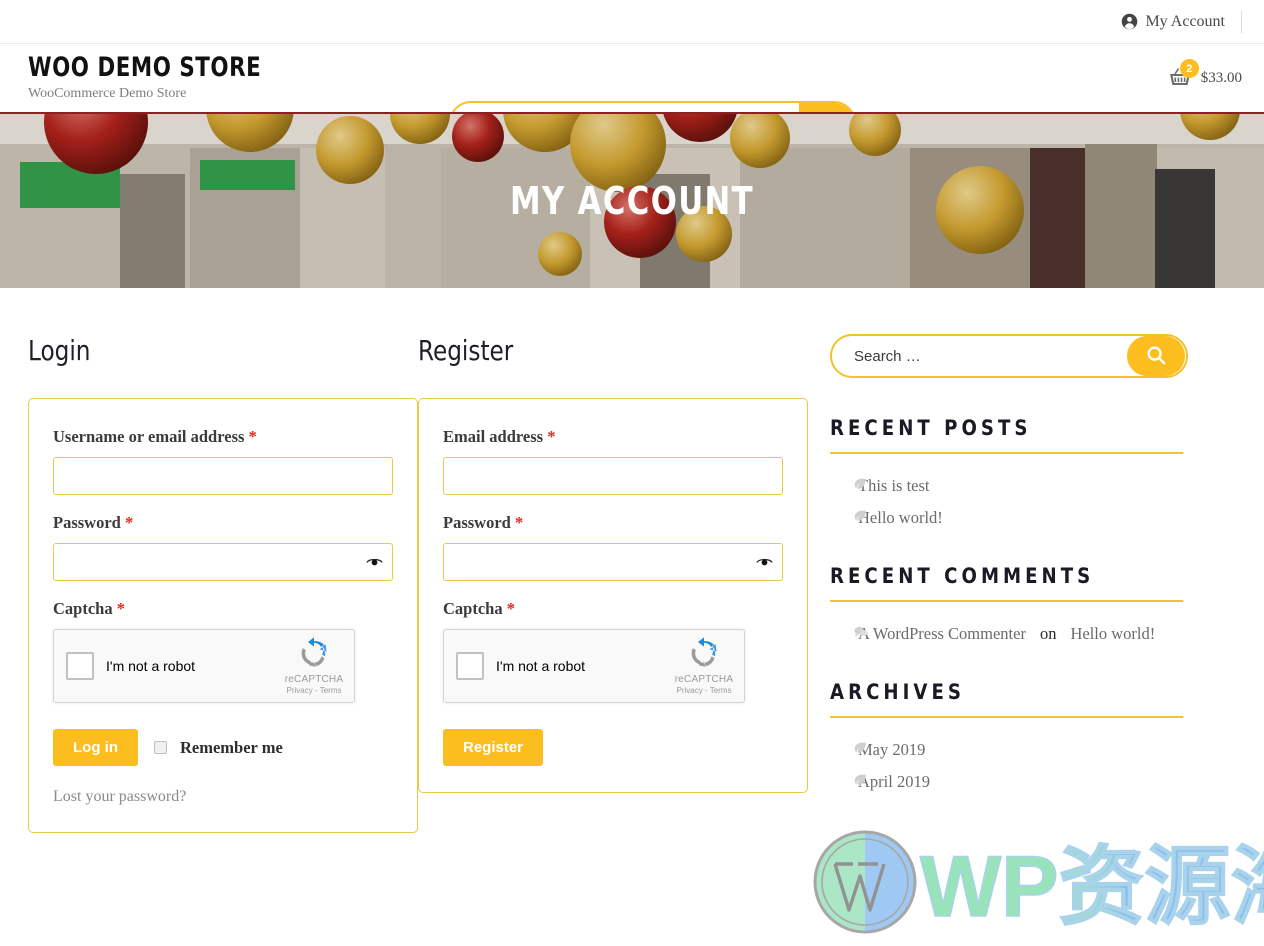  Describe the element at coordinates (473, 608) in the screenshot. I see `register-captcha-label-text: Captcha` at that location.